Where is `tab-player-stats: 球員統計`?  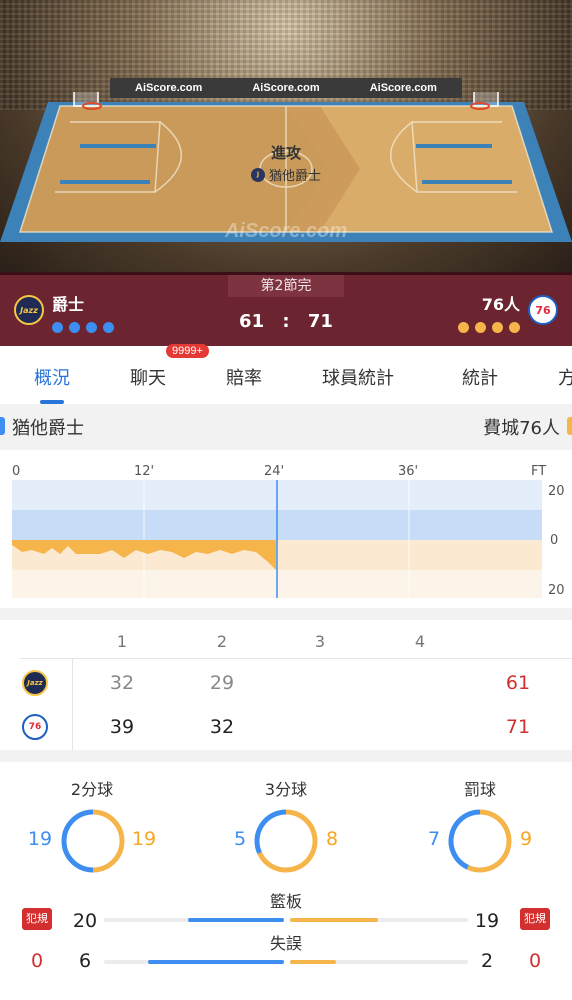 tab-player-stats: 球員統計 is located at coordinates (358, 377).